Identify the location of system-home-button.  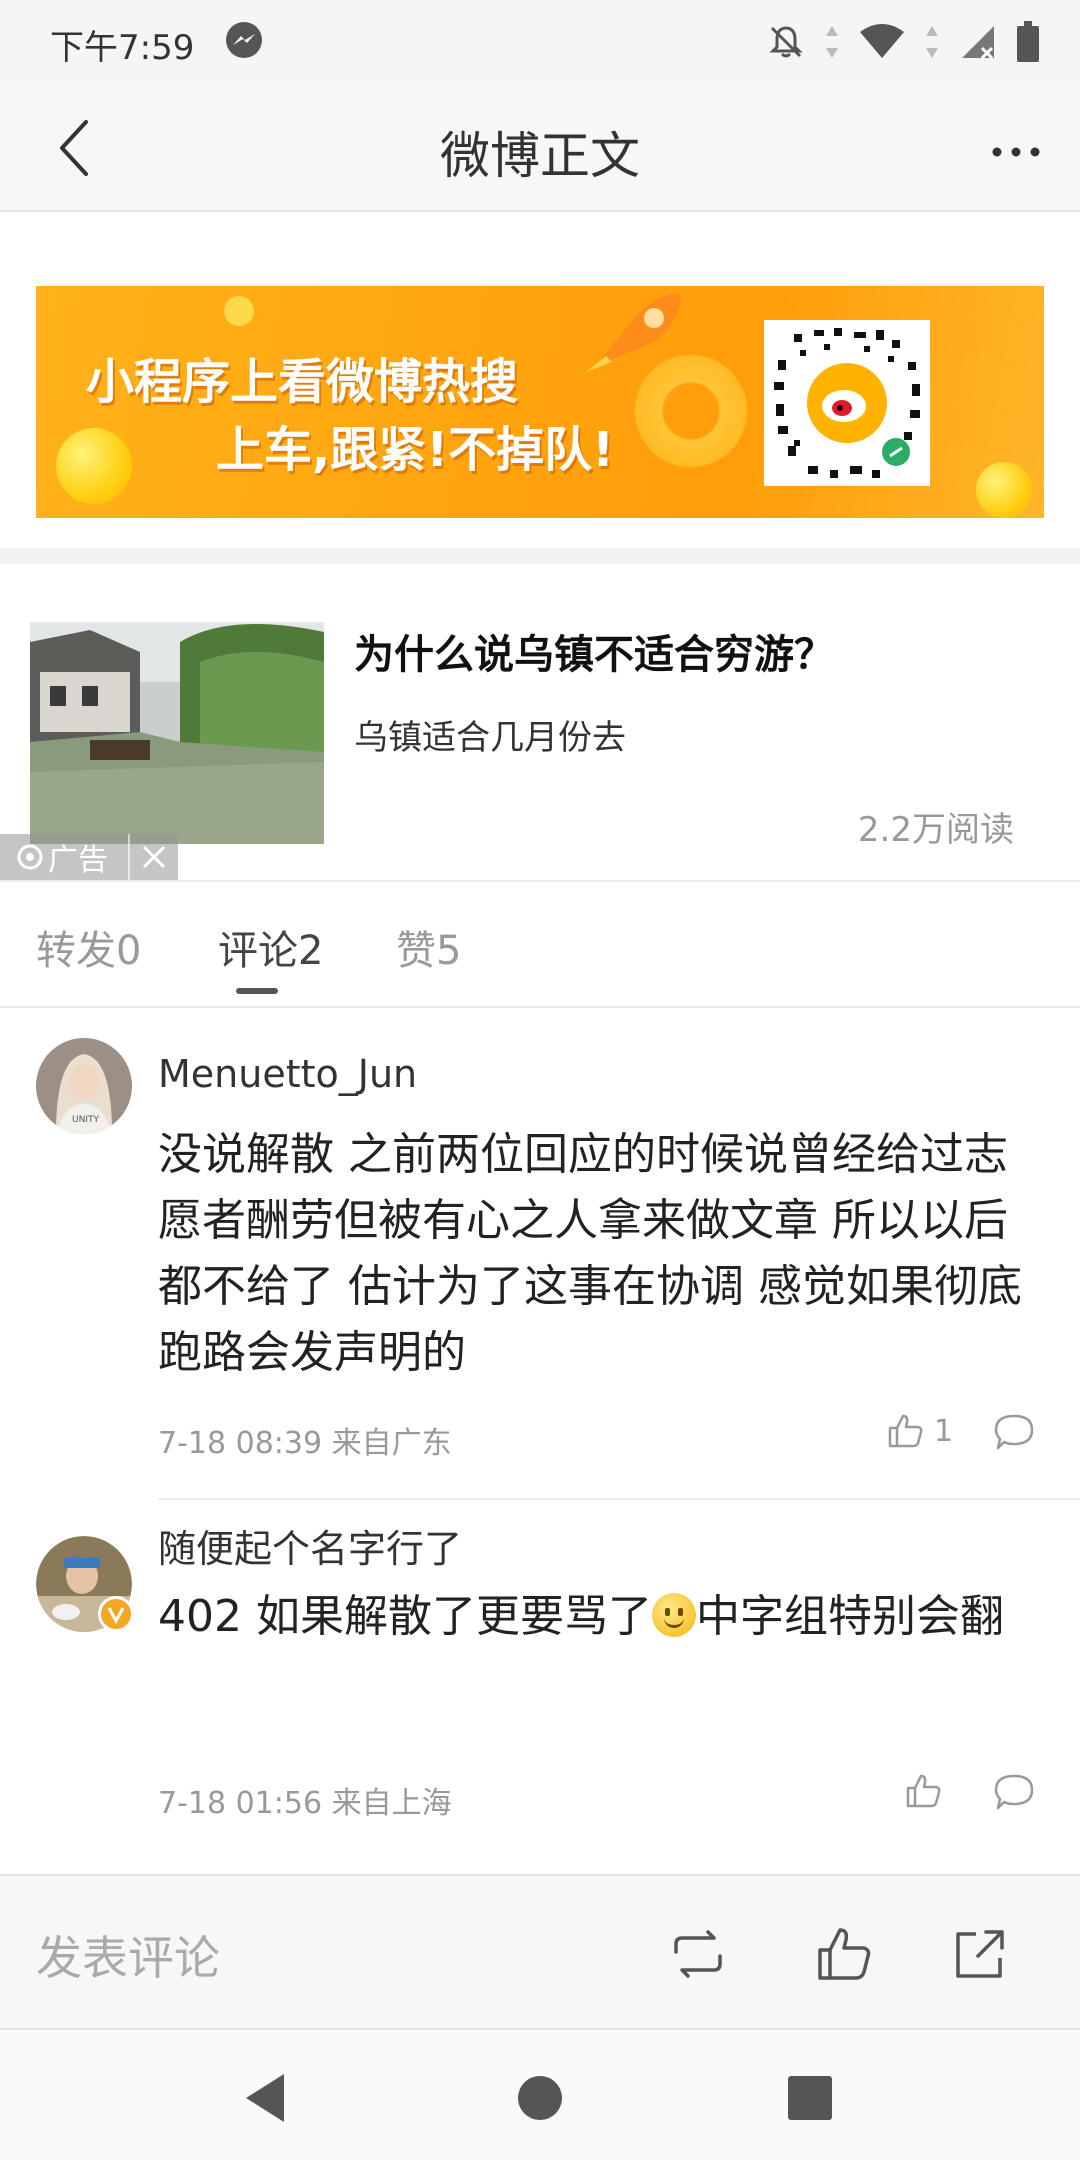
(540, 2098).